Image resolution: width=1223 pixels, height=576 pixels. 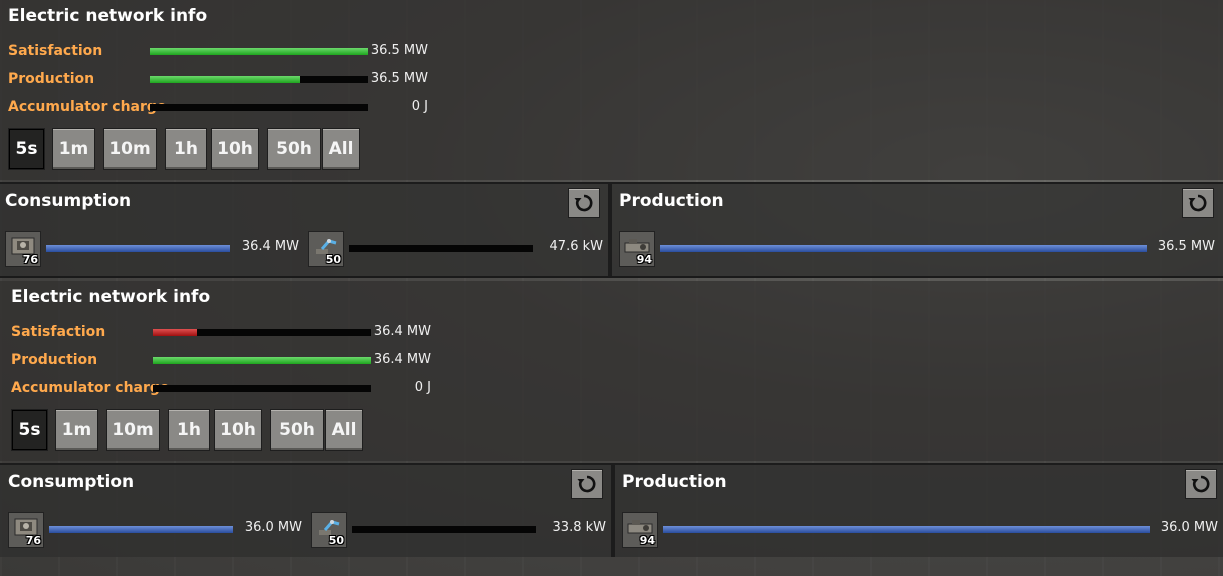 What do you see at coordinates (919, 510) in the screenshot?
I see `production-section: Production 94 36.0 MW` at bounding box center [919, 510].